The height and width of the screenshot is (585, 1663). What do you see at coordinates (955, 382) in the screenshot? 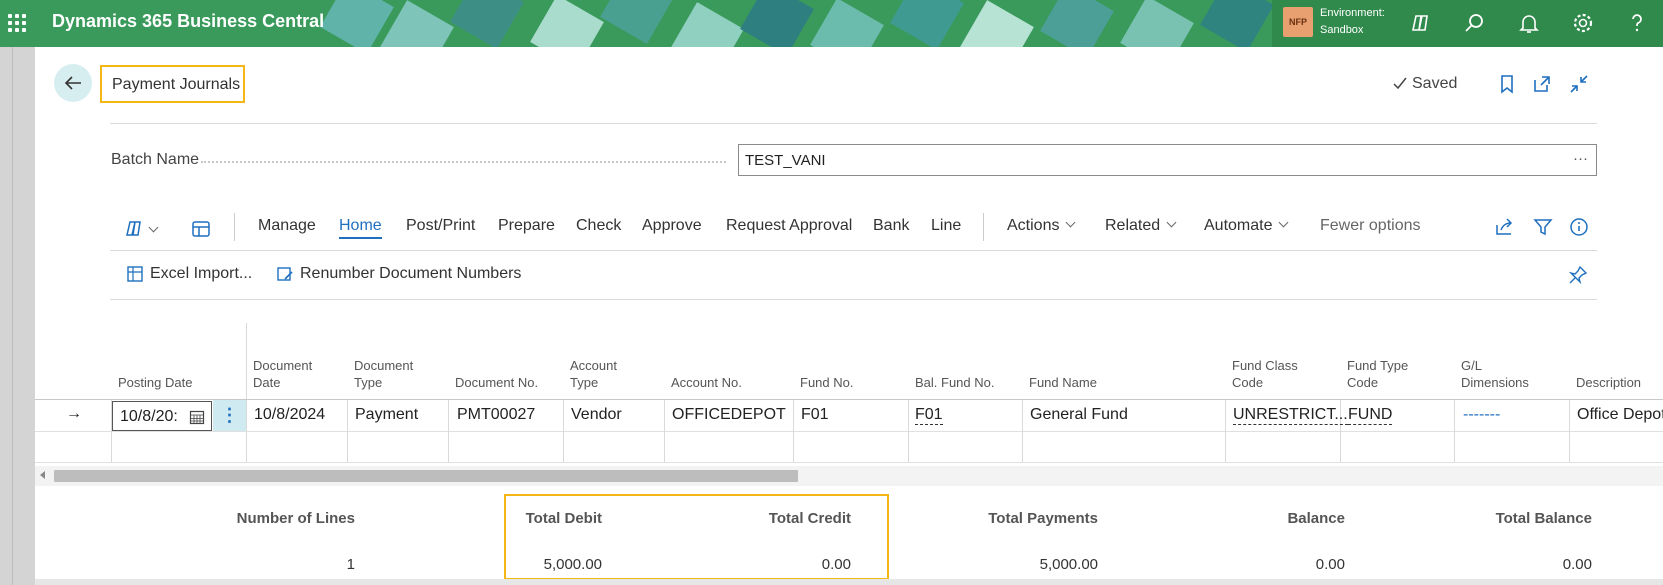
I see `col-bal-fund-no: Bal. Fund No.` at bounding box center [955, 382].